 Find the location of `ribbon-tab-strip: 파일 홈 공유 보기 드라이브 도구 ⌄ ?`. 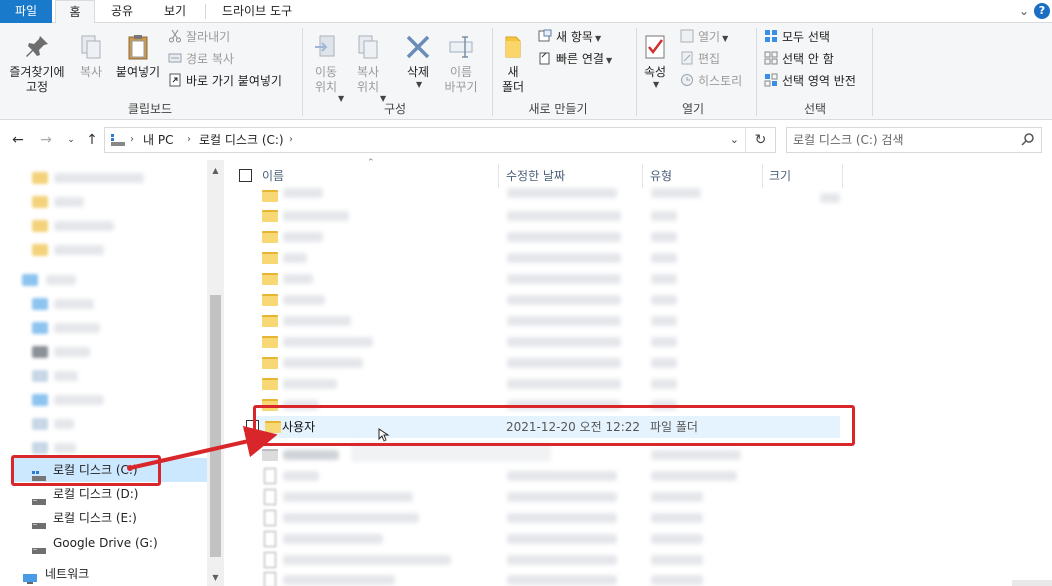

ribbon-tab-strip: 파일 홈 공유 보기 드라이브 도구 ⌄ ? is located at coordinates (526, 12).